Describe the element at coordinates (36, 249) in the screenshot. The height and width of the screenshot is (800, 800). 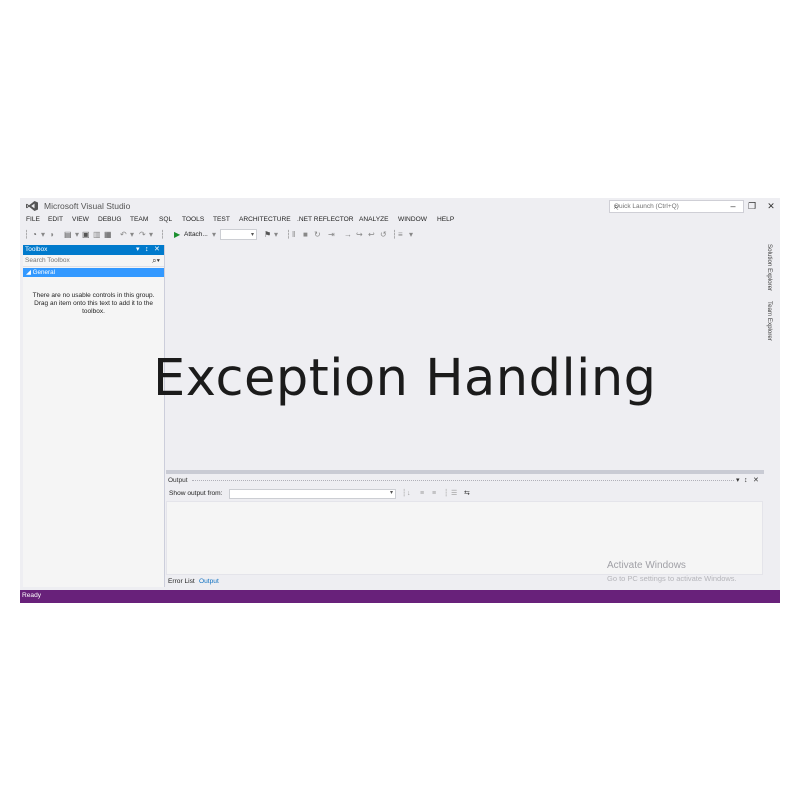
I see `toolbox-title: Toolbox` at that location.